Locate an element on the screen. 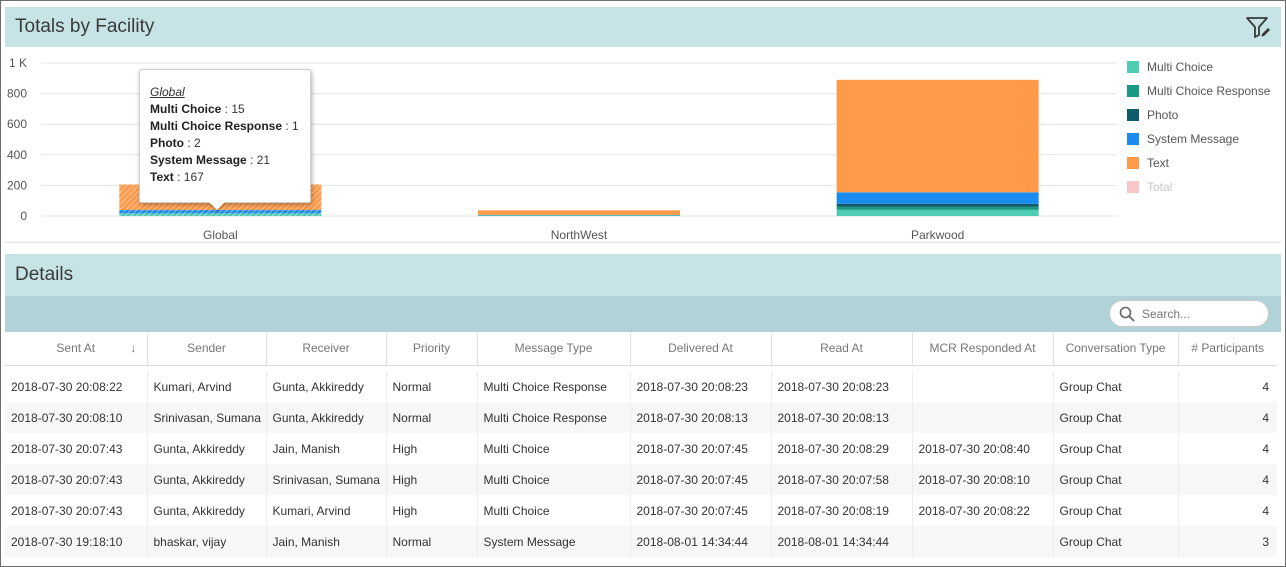 The height and width of the screenshot is (567, 1286). legend-label: System Message is located at coordinates (1193, 139).